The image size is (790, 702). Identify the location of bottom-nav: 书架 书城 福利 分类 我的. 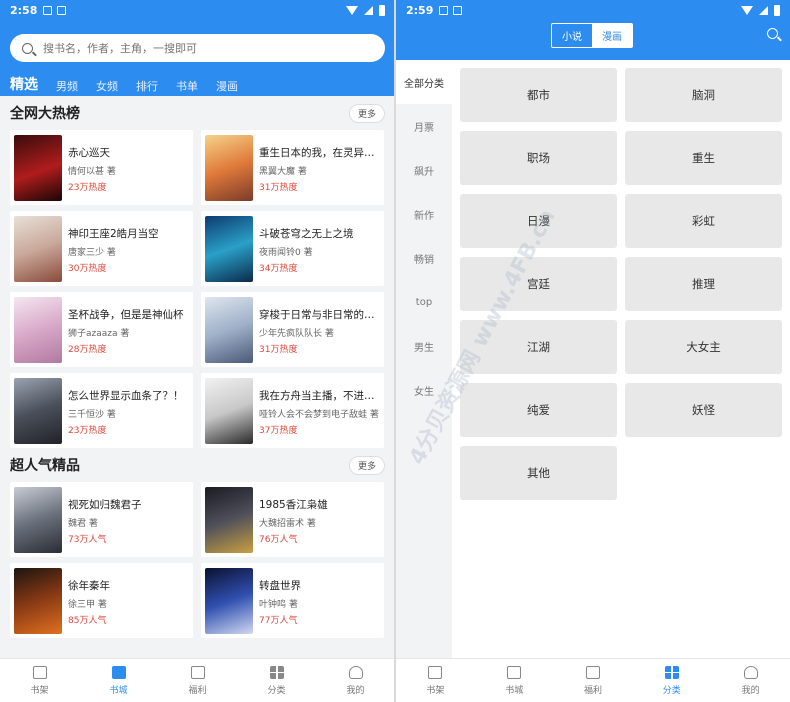
(197, 680).